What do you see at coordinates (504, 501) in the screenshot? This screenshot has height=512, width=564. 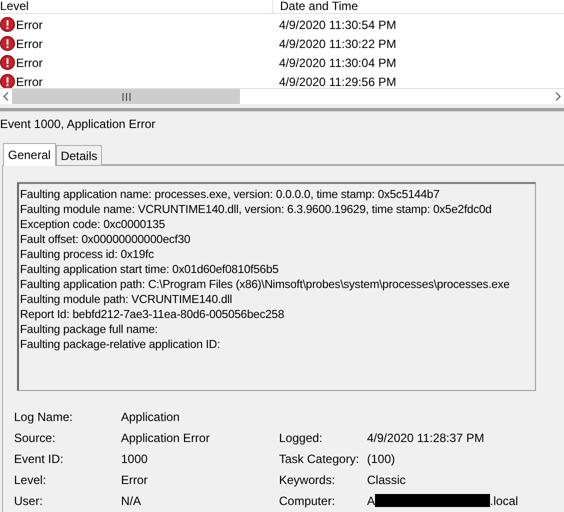 I see `field-value: .local` at bounding box center [504, 501].